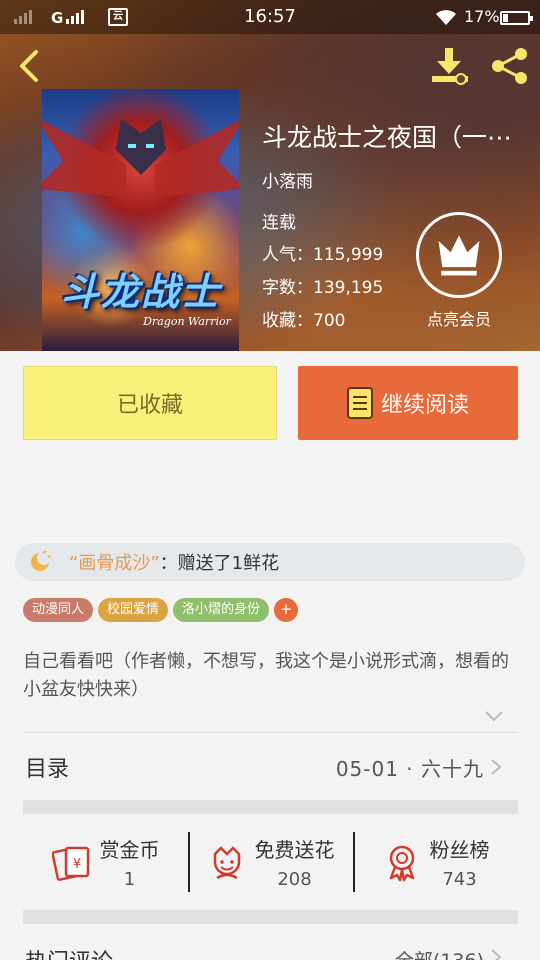  Describe the element at coordinates (69, 952) in the screenshot. I see `hot-comments-title: 热门评论` at that location.